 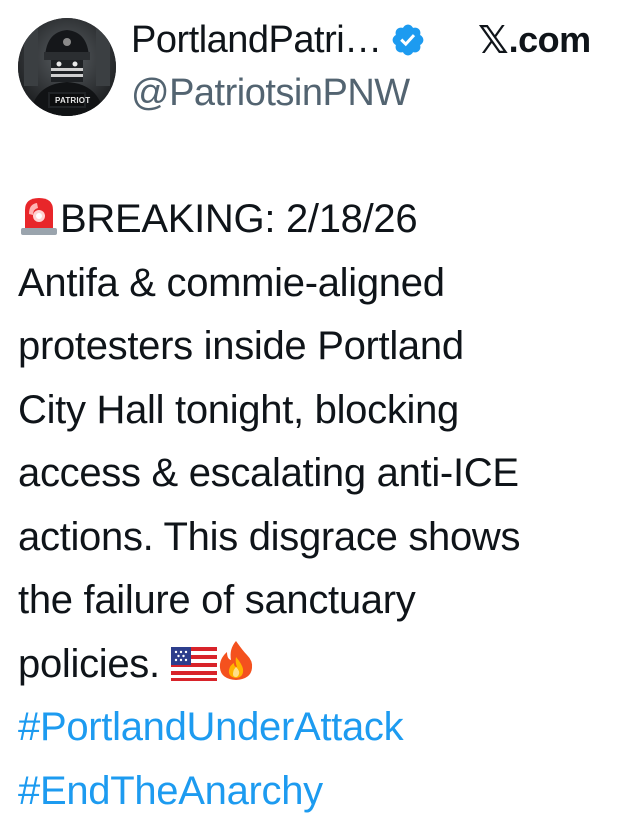 I want to click on tweet-line: the failure of sanctuary, so click(x=217, y=600).